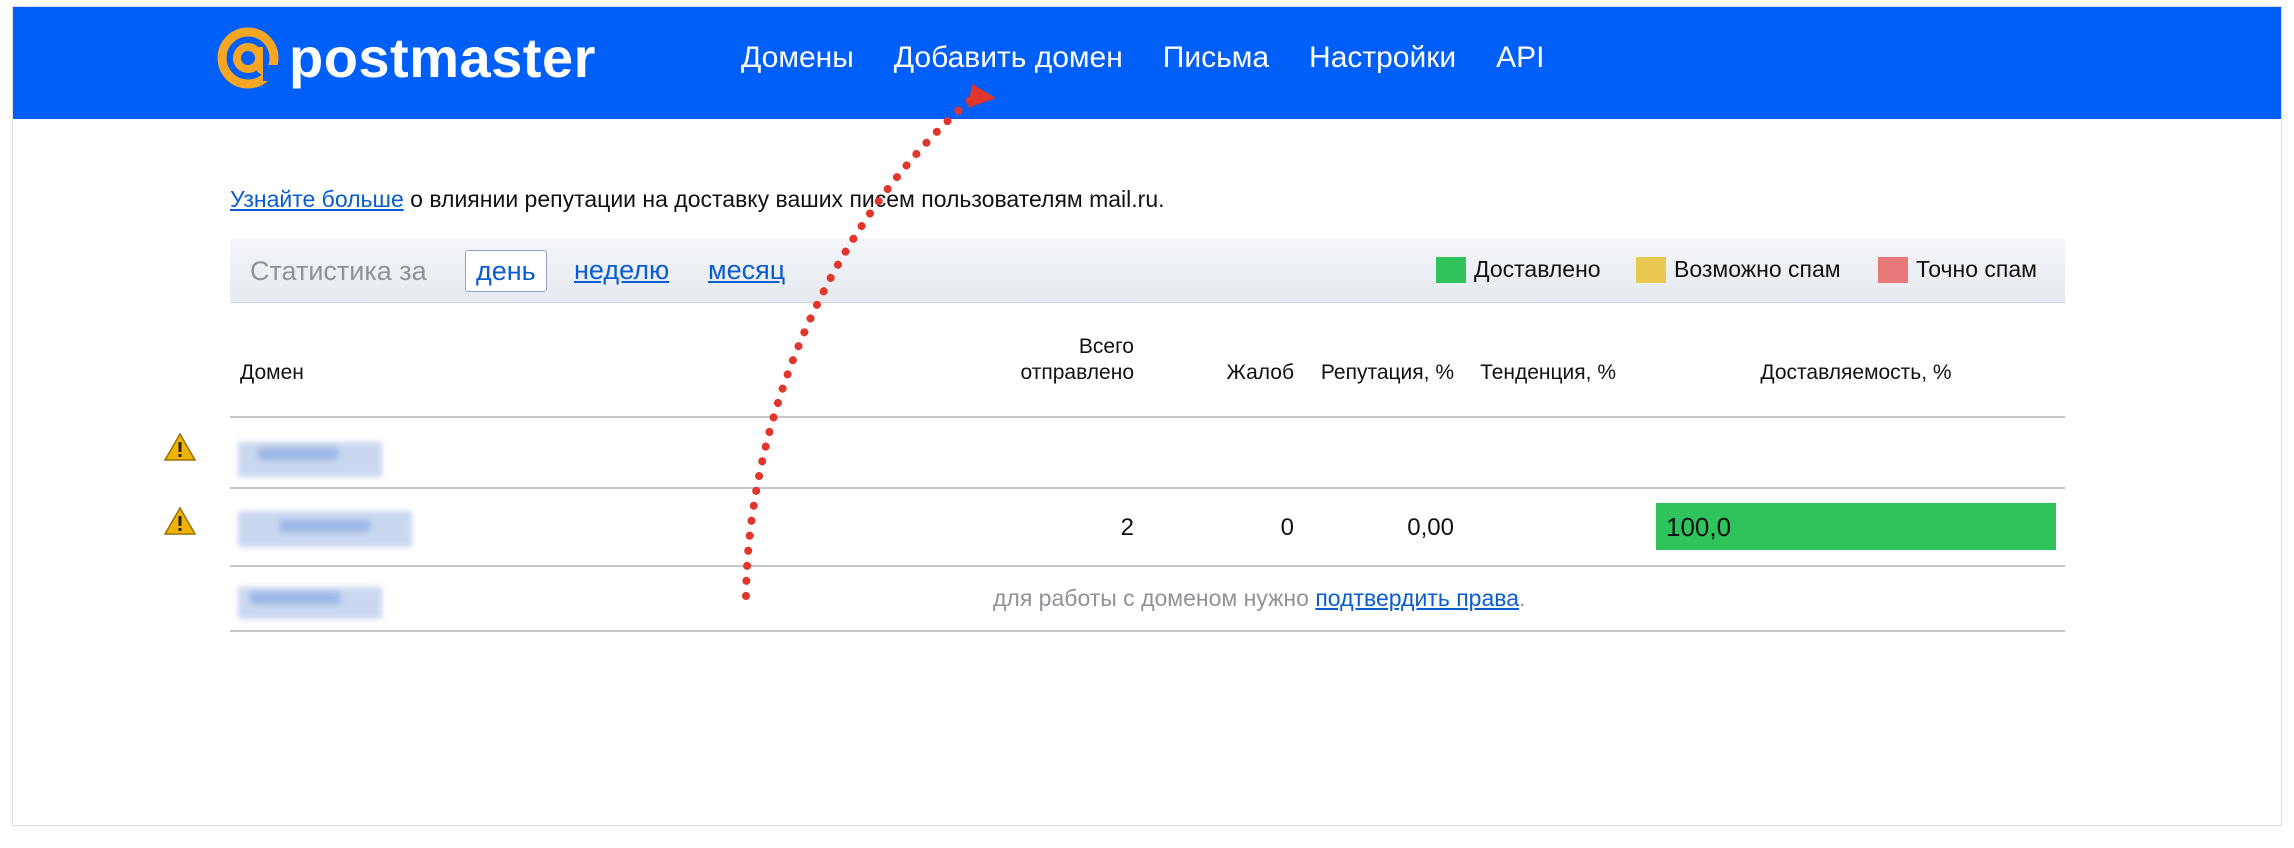 The image size is (2294, 848). What do you see at coordinates (1451, 269) in the screenshot?
I see `legend-swatch-green` at bounding box center [1451, 269].